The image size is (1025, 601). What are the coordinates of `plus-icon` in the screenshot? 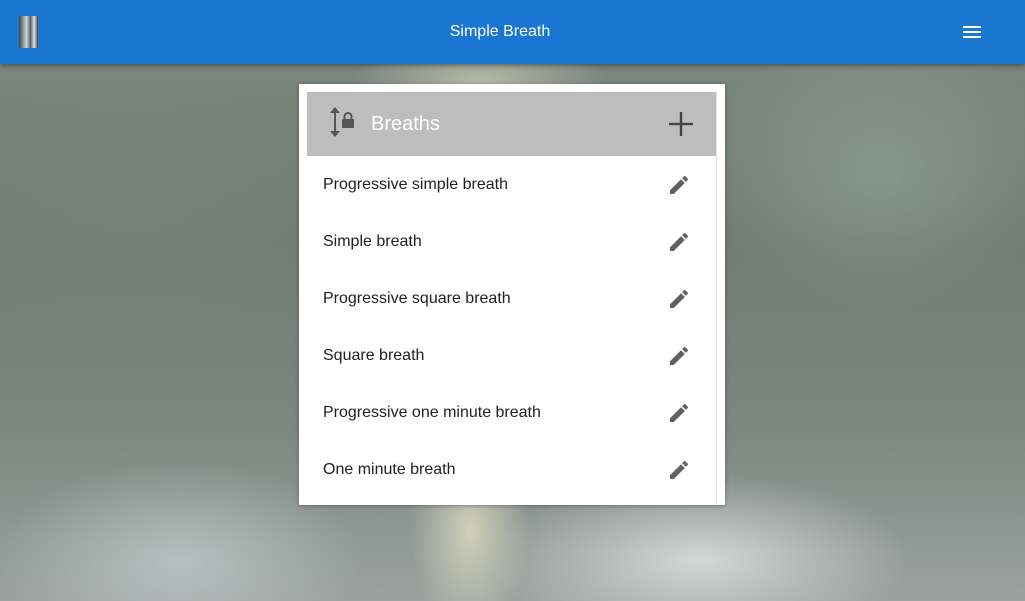 It's located at (681, 124).